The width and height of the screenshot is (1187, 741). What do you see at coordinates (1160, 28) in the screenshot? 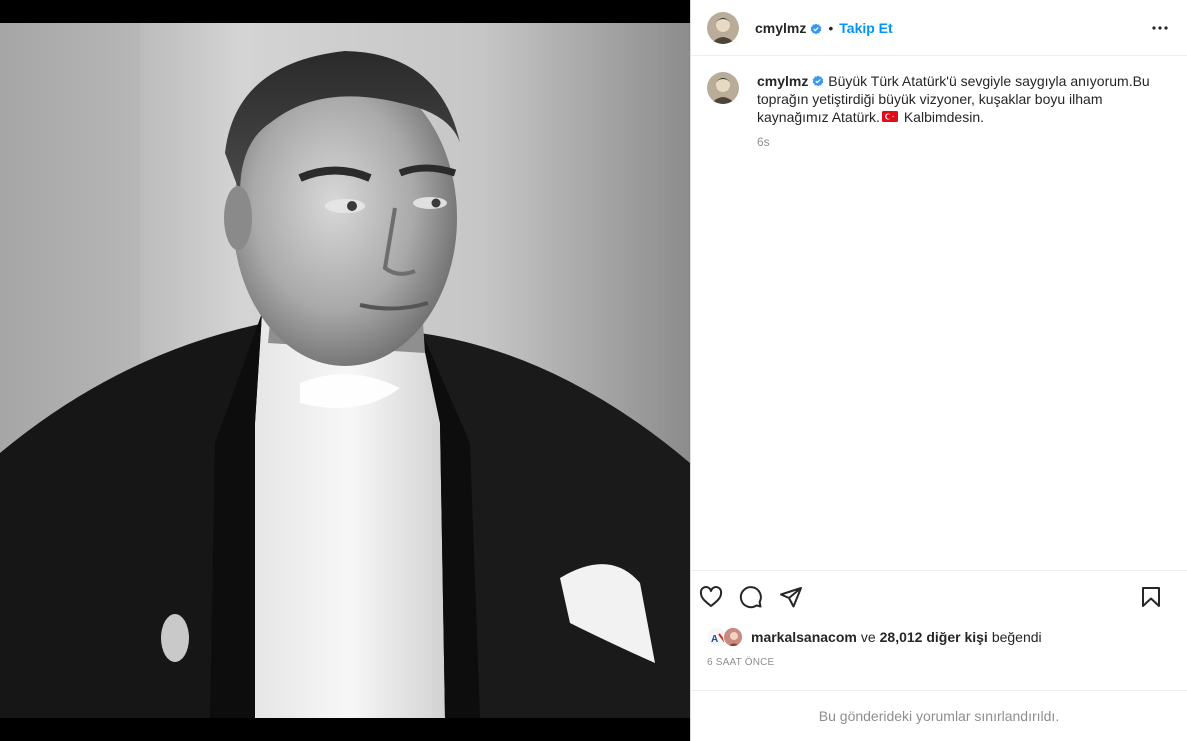
I see `more-options-icon` at bounding box center [1160, 28].